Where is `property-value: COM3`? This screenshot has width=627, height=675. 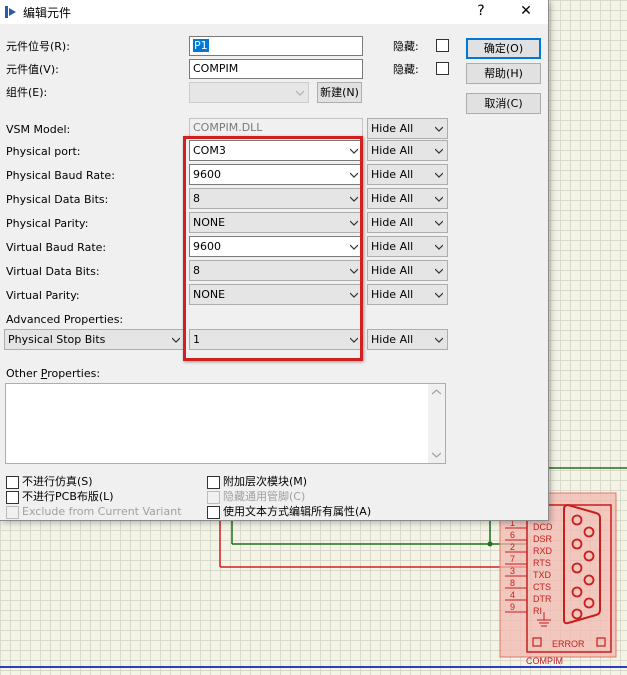
property-value: COM3 is located at coordinates (209, 150).